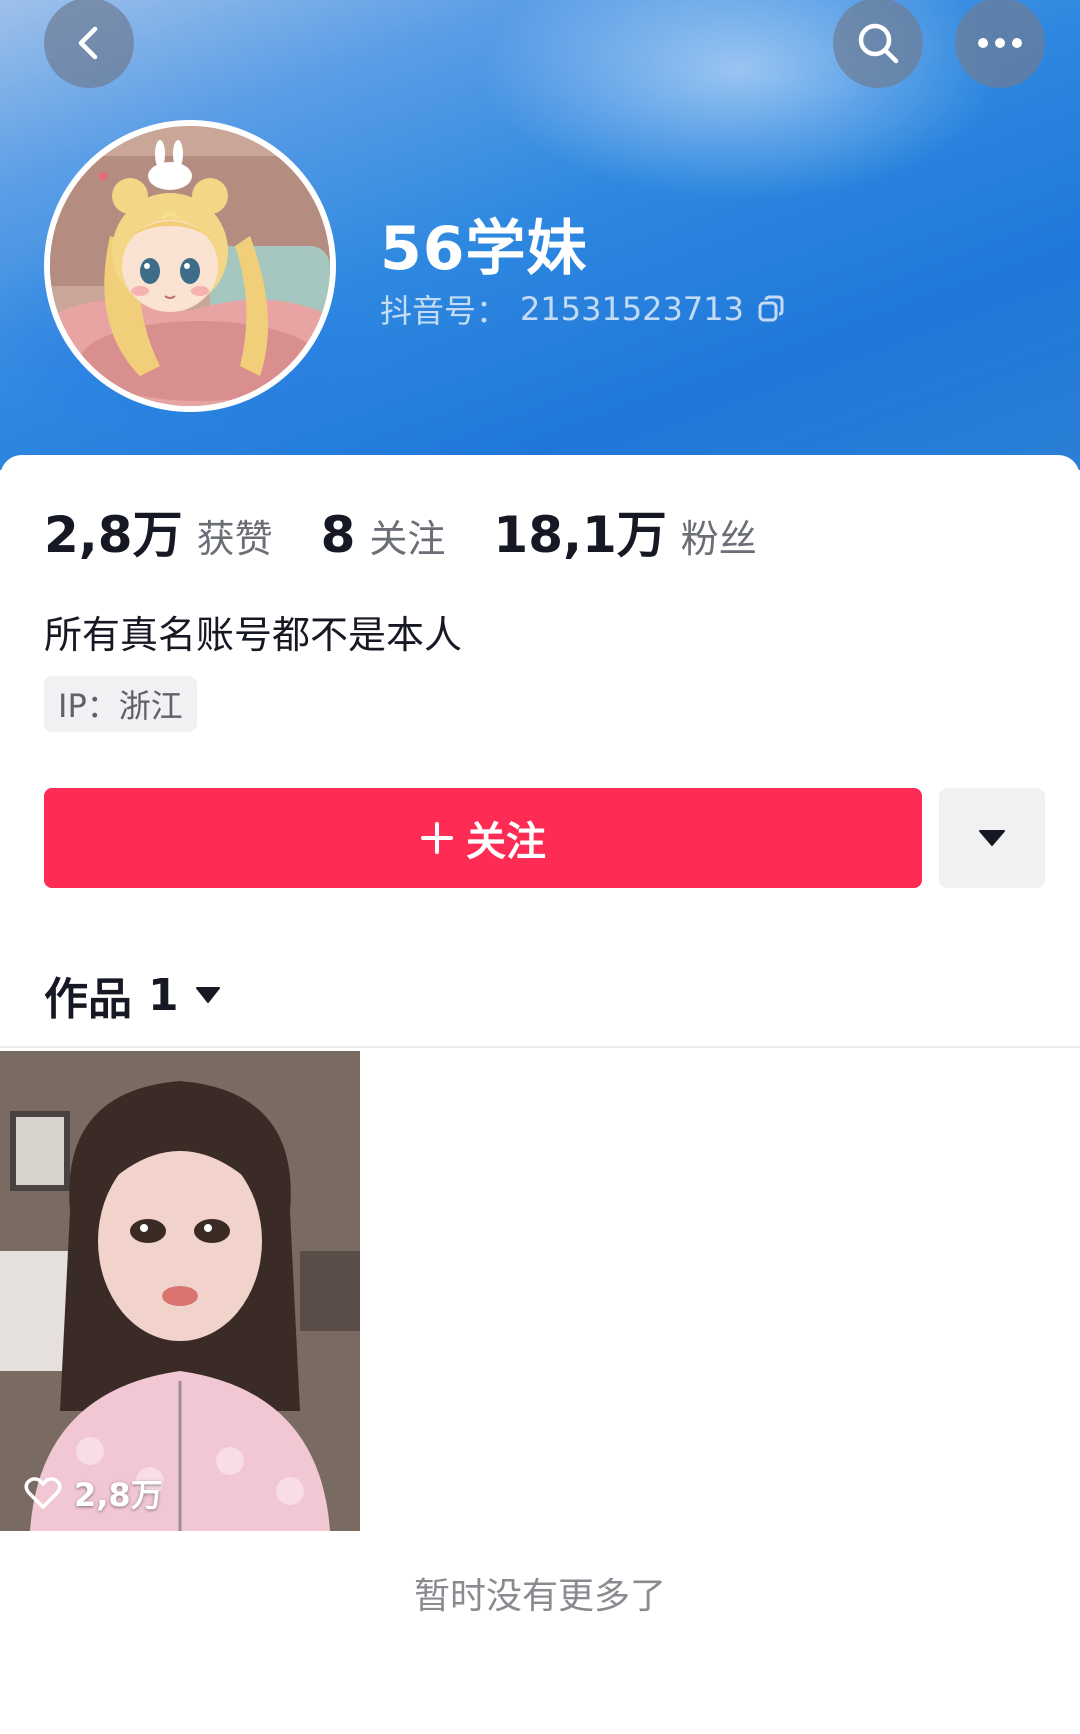 The width and height of the screenshot is (1080, 1734). I want to click on heart-icon, so click(43, 1493).